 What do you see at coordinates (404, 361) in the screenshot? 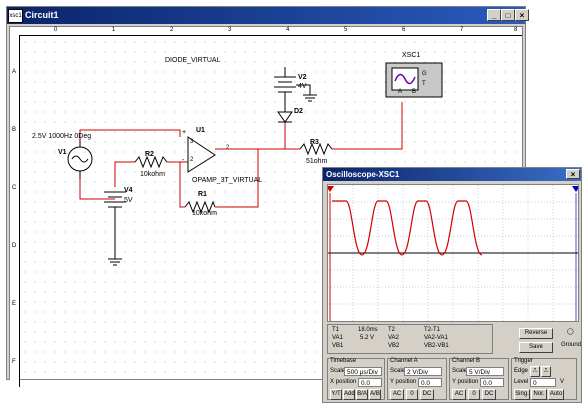
I see `channel-a-header: Channel A` at bounding box center [404, 361].